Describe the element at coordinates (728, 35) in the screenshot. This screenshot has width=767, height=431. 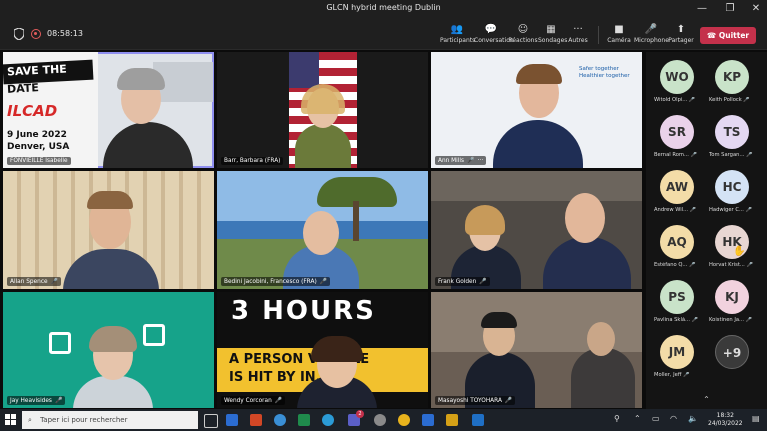
I see `leave-button: ☎ Quitter` at that location.